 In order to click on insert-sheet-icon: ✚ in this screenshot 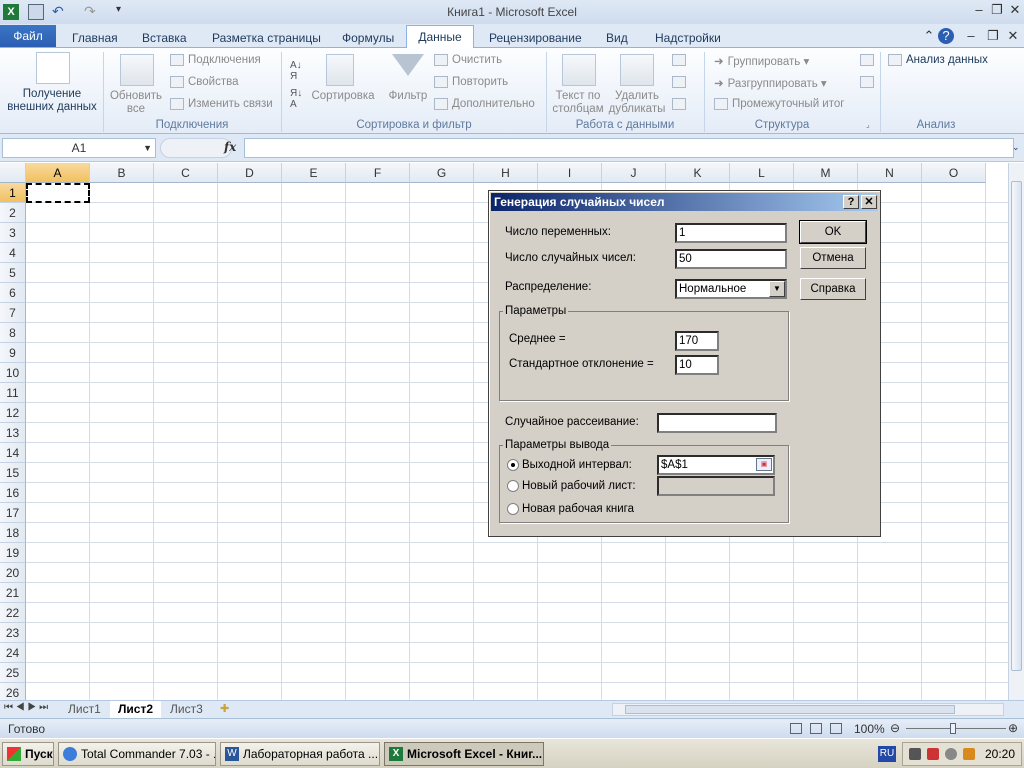, I will do `click(224, 708)`.